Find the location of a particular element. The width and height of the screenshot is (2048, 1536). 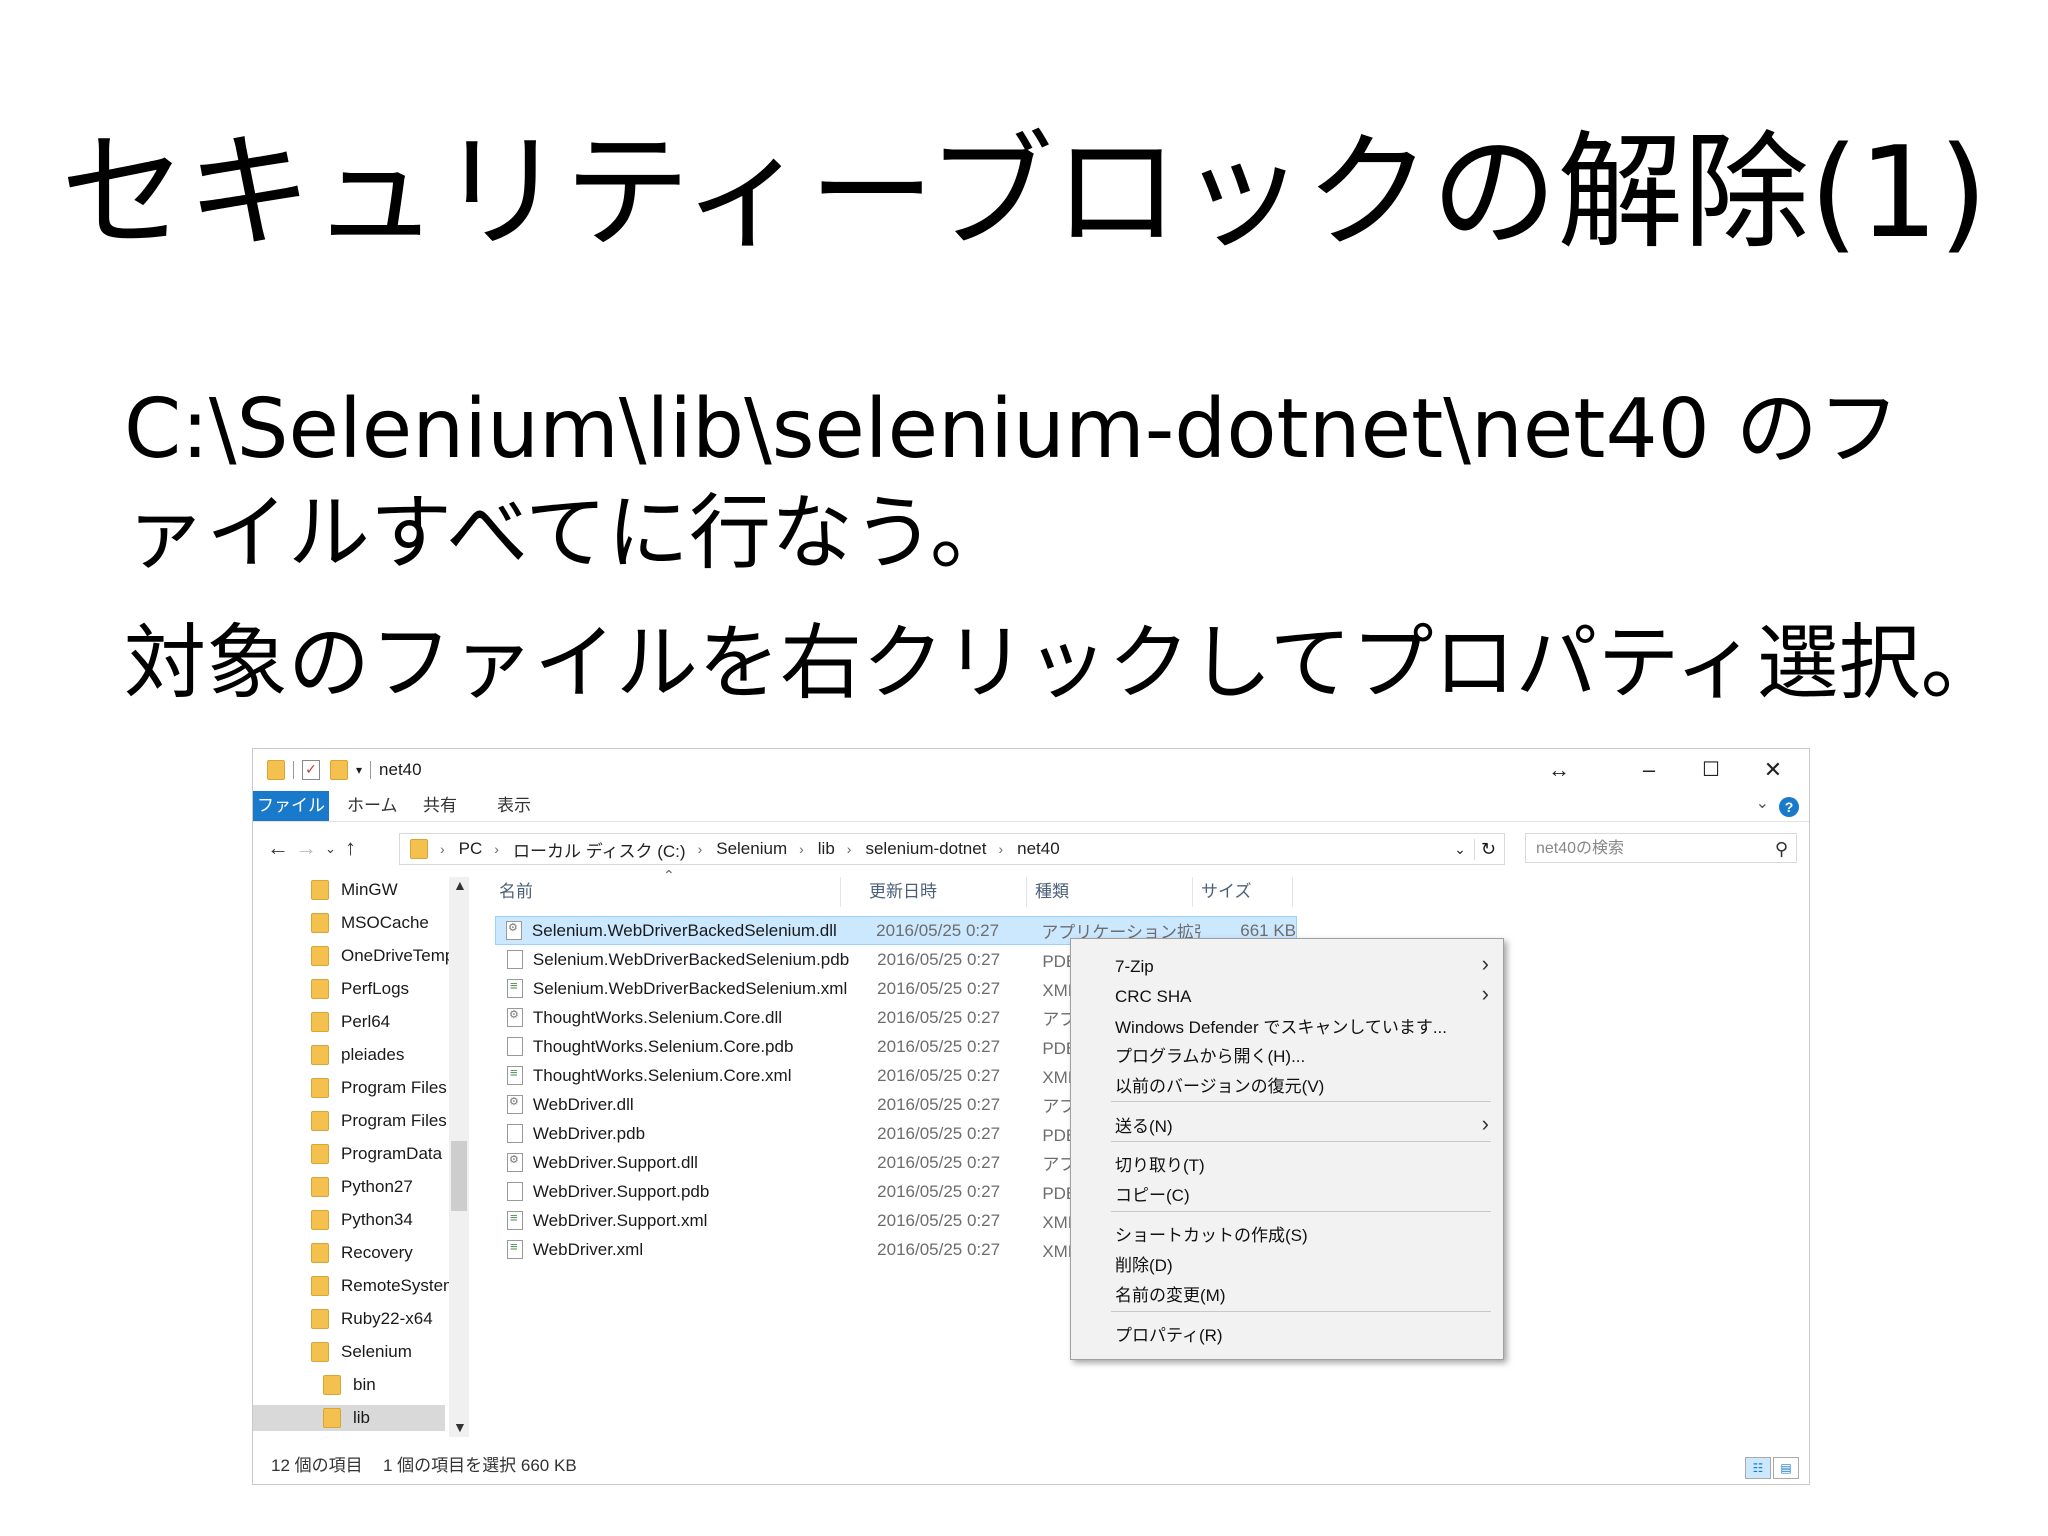

file-name: ThoughtWorks.Selenium.Core.pdb is located at coordinates (663, 1046).